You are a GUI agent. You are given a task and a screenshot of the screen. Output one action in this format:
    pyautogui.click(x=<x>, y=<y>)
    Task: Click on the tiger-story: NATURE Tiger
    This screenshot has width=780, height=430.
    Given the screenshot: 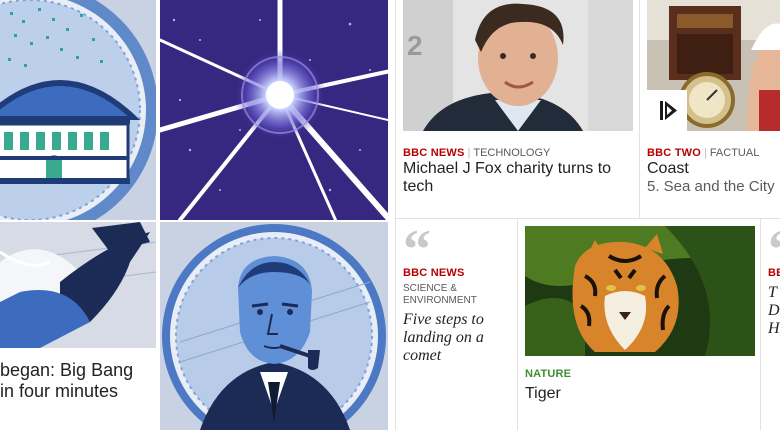 What is the action you would take?
    pyautogui.click(x=640, y=326)
    